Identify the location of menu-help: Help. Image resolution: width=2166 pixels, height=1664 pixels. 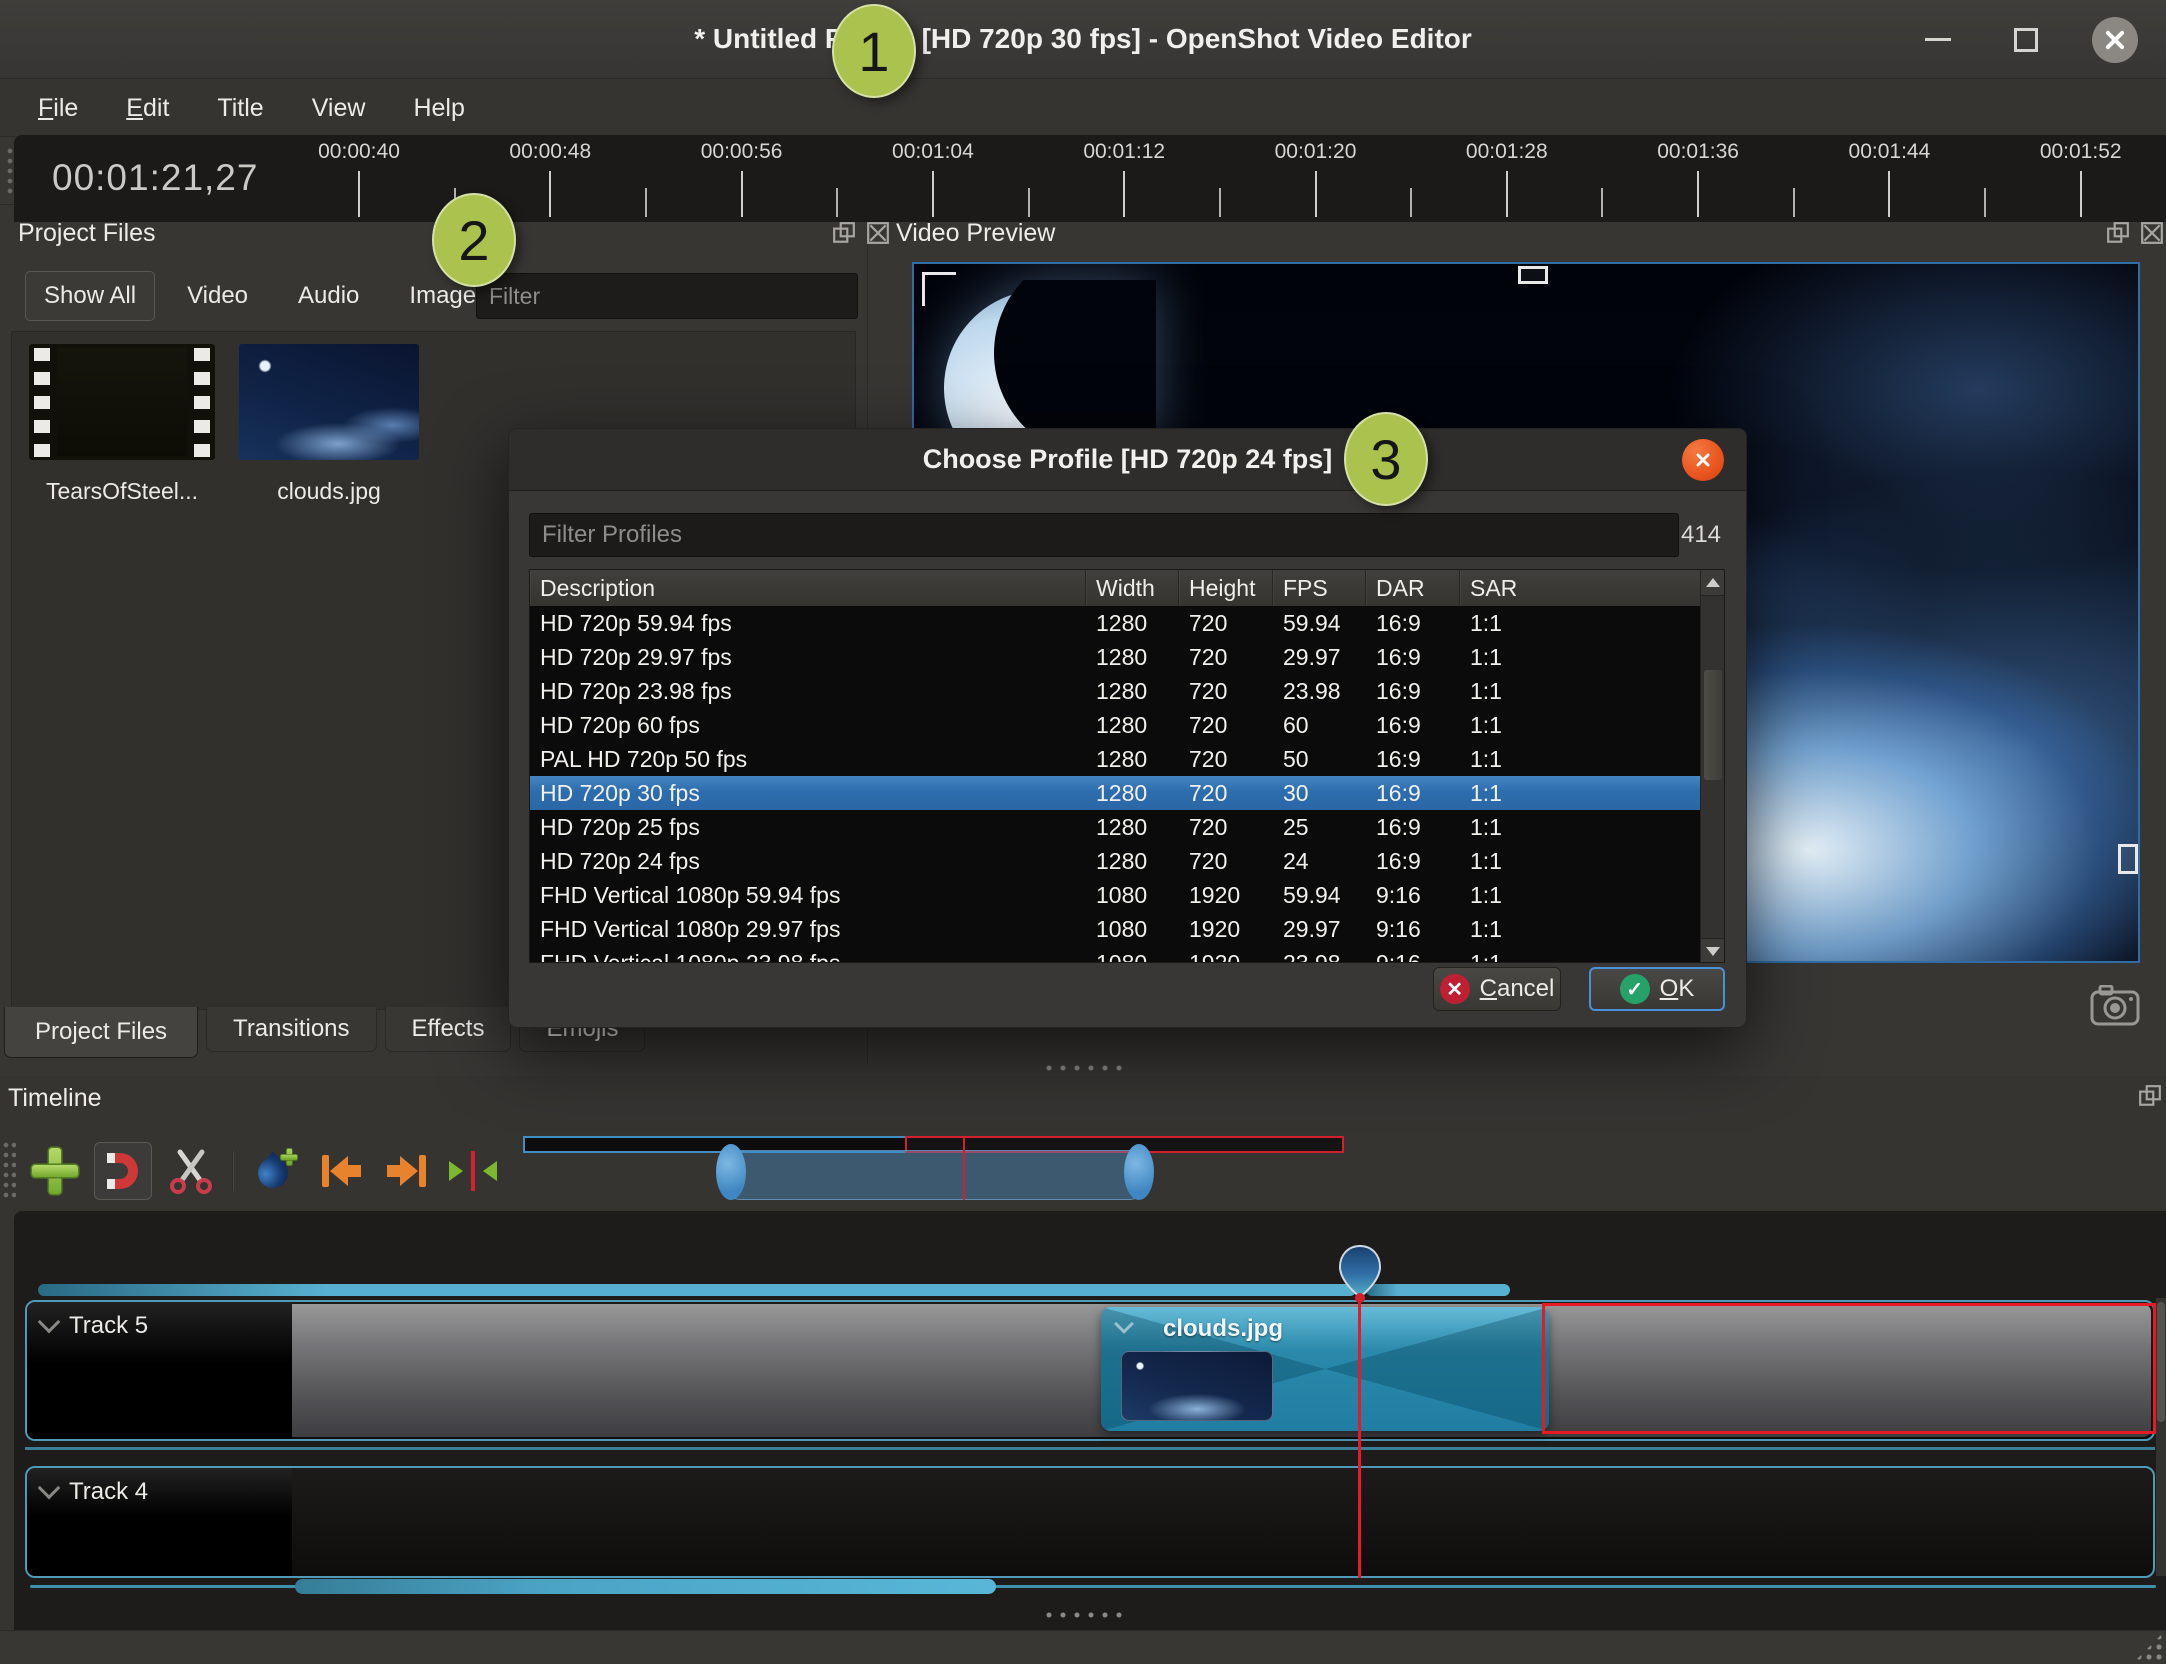
(438, 108).